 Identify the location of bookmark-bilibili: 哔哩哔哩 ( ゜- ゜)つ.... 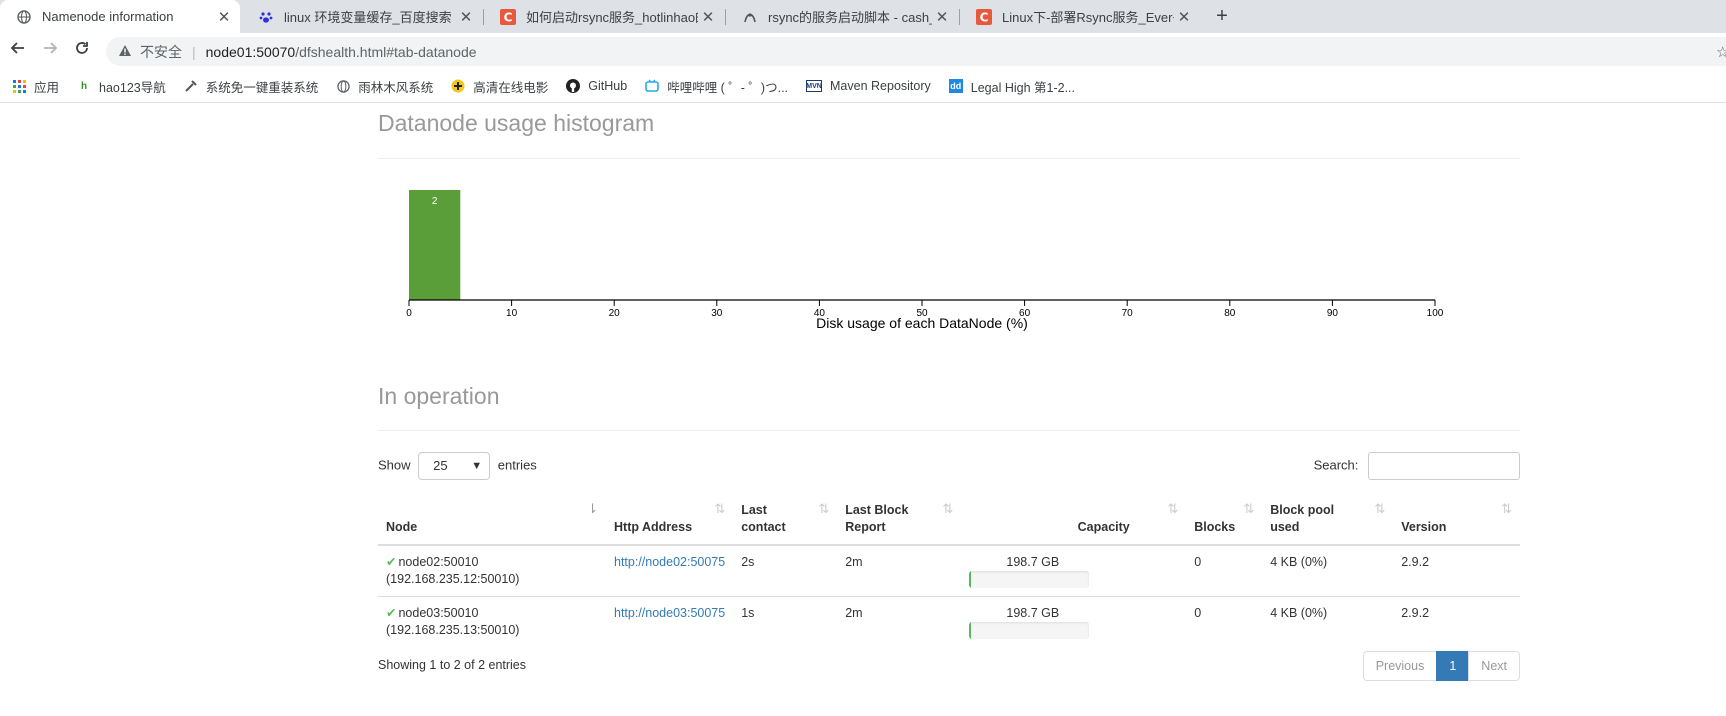
(716, 86).